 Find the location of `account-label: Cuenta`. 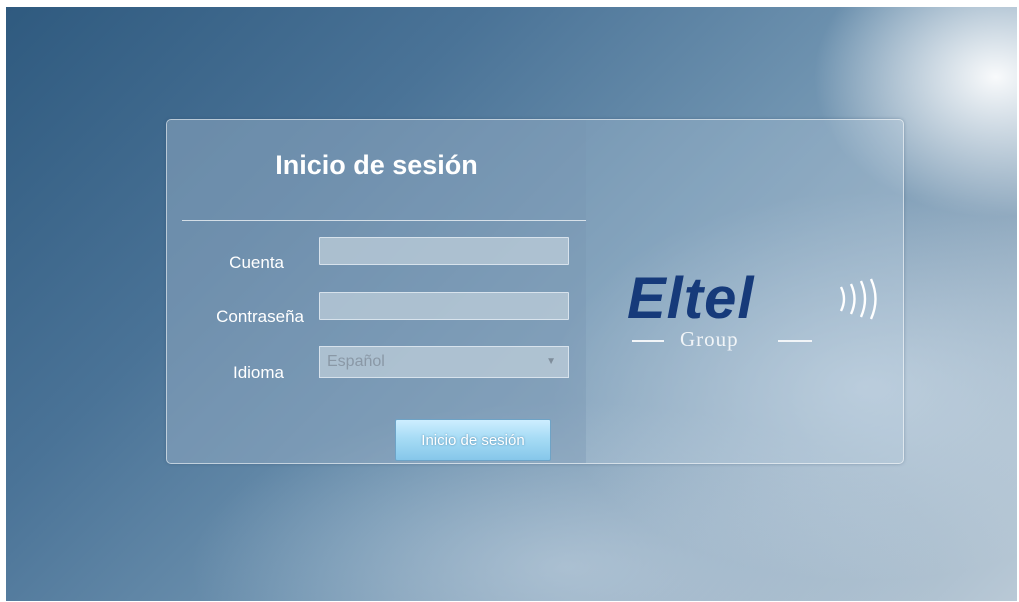

account-label: Cuenta is located at coordinates (256, 262).